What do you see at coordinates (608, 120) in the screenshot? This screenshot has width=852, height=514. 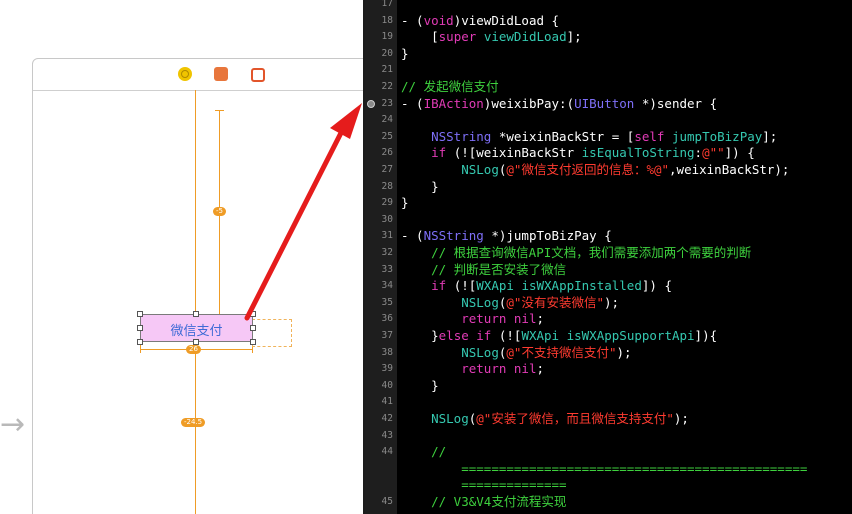 I see `code-line: 24` at bounding box center [608, 120].